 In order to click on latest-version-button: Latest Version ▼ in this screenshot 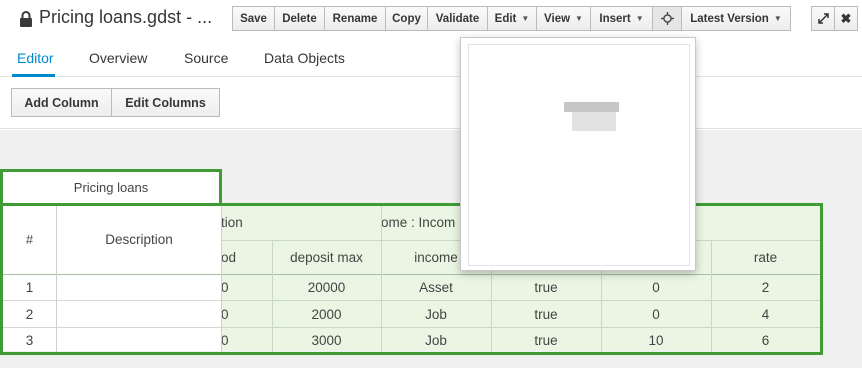, I will do `click(736, 18)`.